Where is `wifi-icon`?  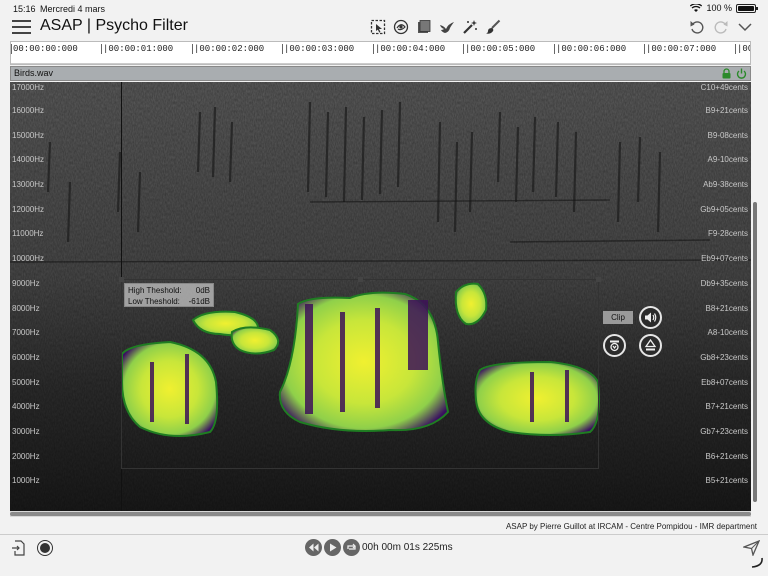 wifi-icon is located at coordinates (696, 7).